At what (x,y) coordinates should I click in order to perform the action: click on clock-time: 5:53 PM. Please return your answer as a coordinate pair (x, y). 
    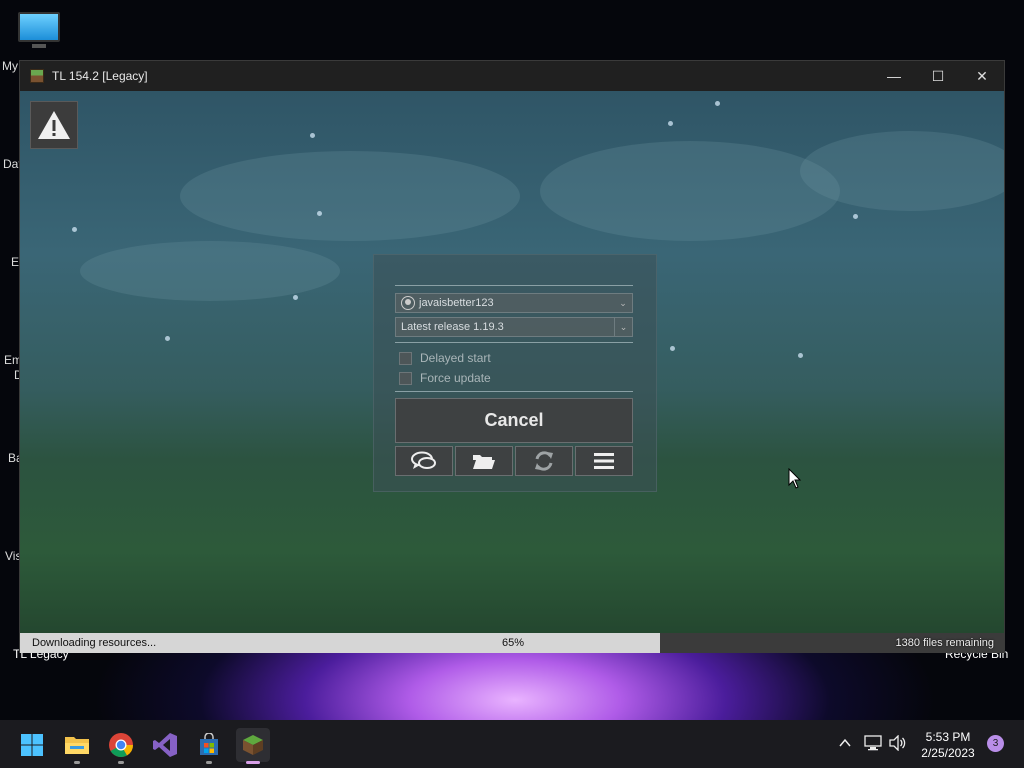
    Looking at the image, I should click on (948, 737).